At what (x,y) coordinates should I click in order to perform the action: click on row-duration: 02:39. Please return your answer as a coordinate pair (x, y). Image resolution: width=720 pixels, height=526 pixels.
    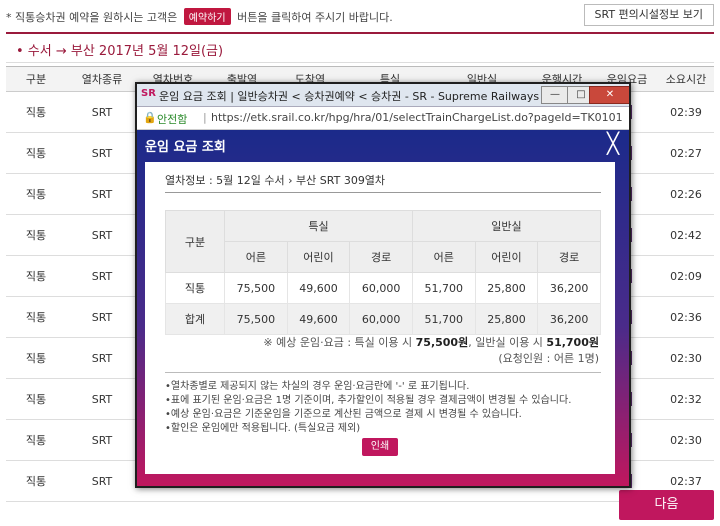
    Looking at the image, I should click on (686, 112).